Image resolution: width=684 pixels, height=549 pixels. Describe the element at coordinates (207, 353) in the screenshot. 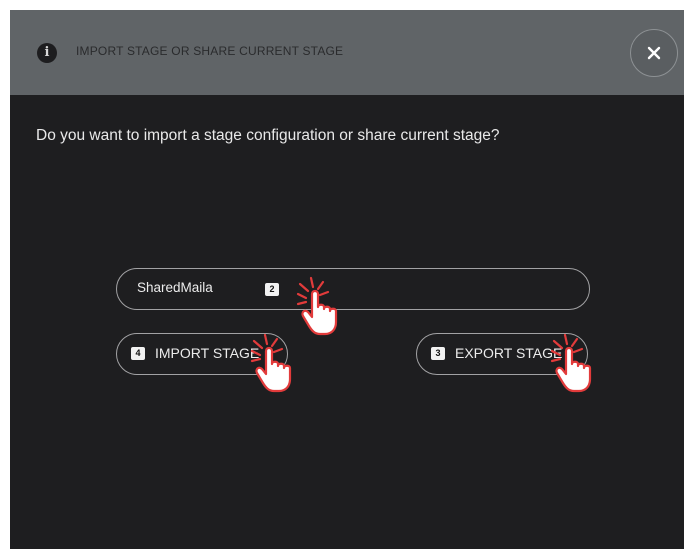

I see `import-stage-label: IMPORT STAGE` at that location.